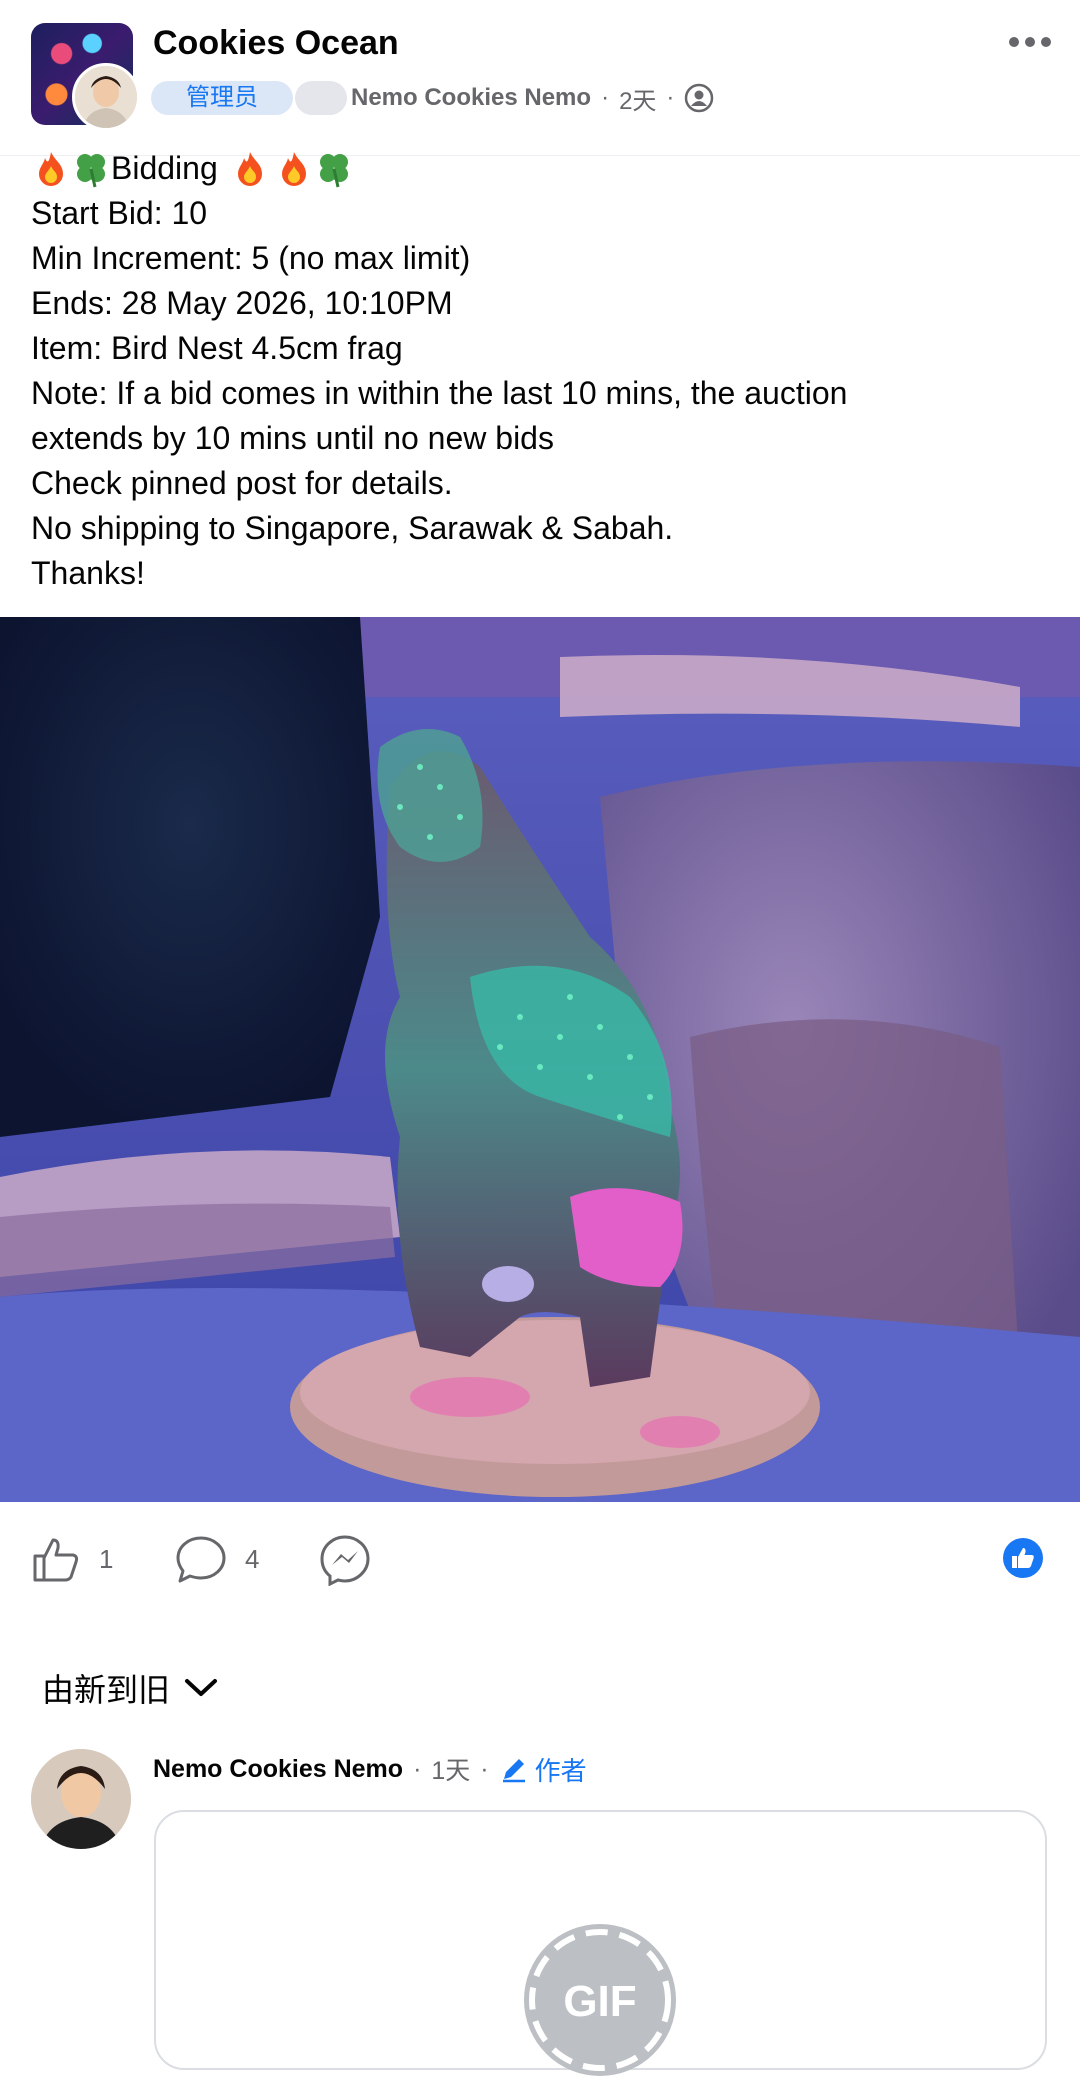 The width and height of the screenshot is (1080, 2076). Describe the element at coordinates (106, 97) in the screenshot. I see `author-avatar-small` at that location.